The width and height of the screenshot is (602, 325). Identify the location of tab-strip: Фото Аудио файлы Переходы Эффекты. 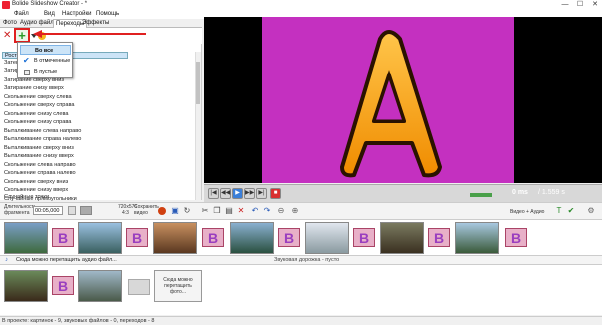
(101, 23).